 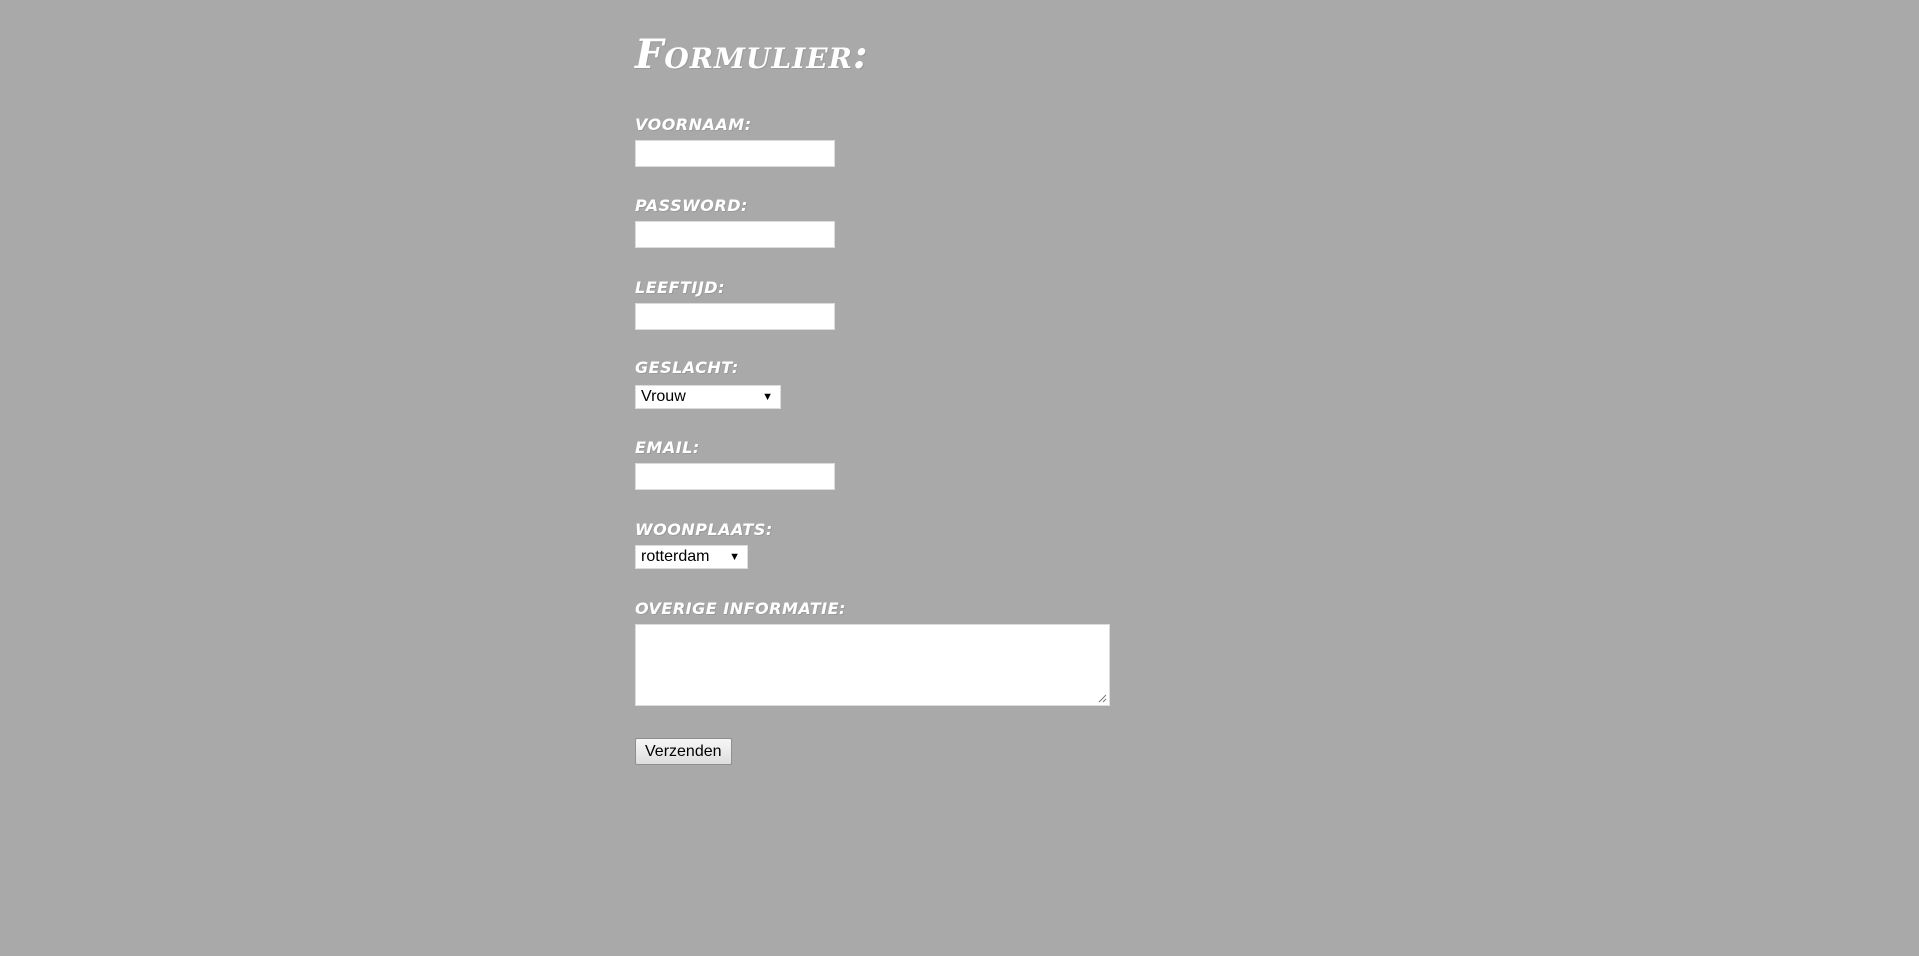 What do you see at coordinates (687, 367) in the screenshot?
I see `geslacht-label: geslacht:` at bounding box center [687, 367].